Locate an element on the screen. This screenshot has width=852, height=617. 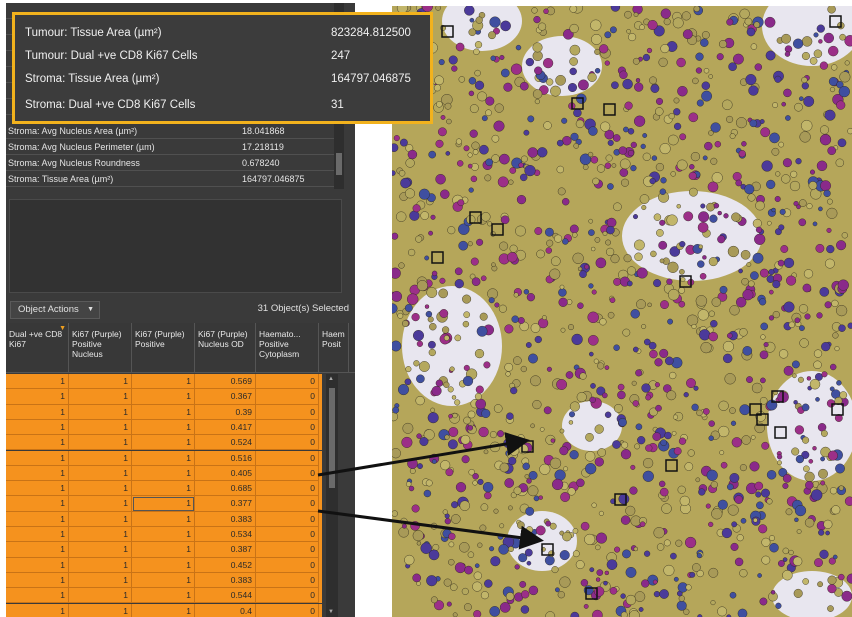
table-cell: 0.367 is located at coordinates (225, 397).